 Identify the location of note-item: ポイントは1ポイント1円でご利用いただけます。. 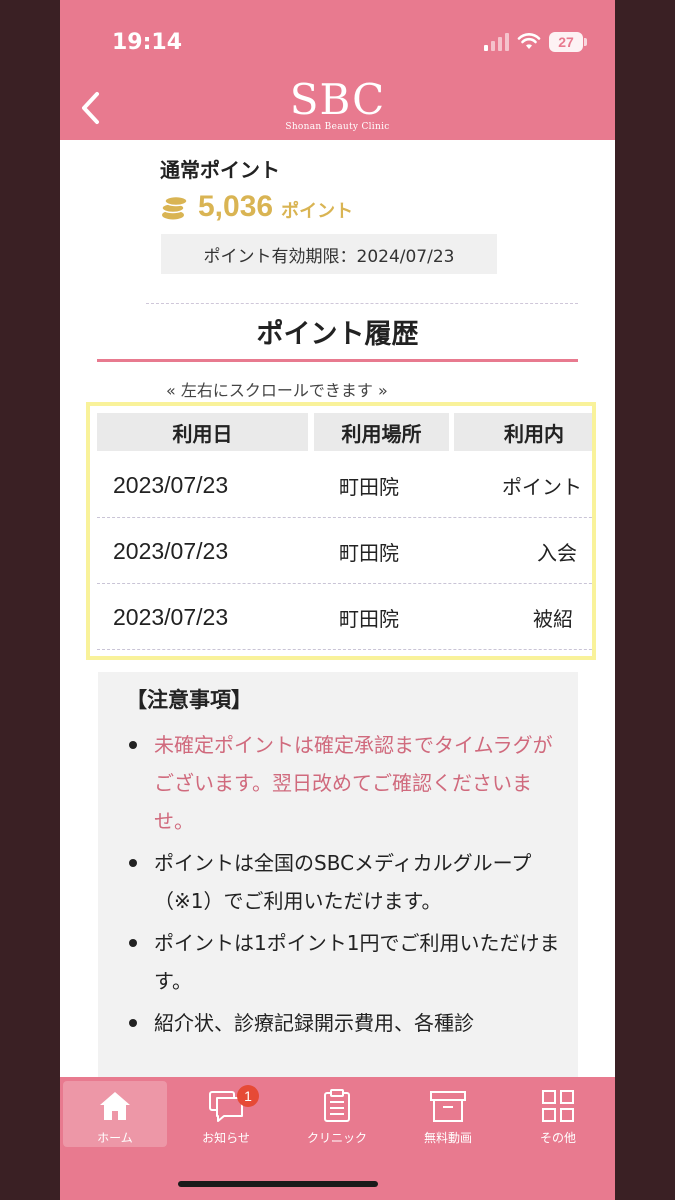
(344, 962).